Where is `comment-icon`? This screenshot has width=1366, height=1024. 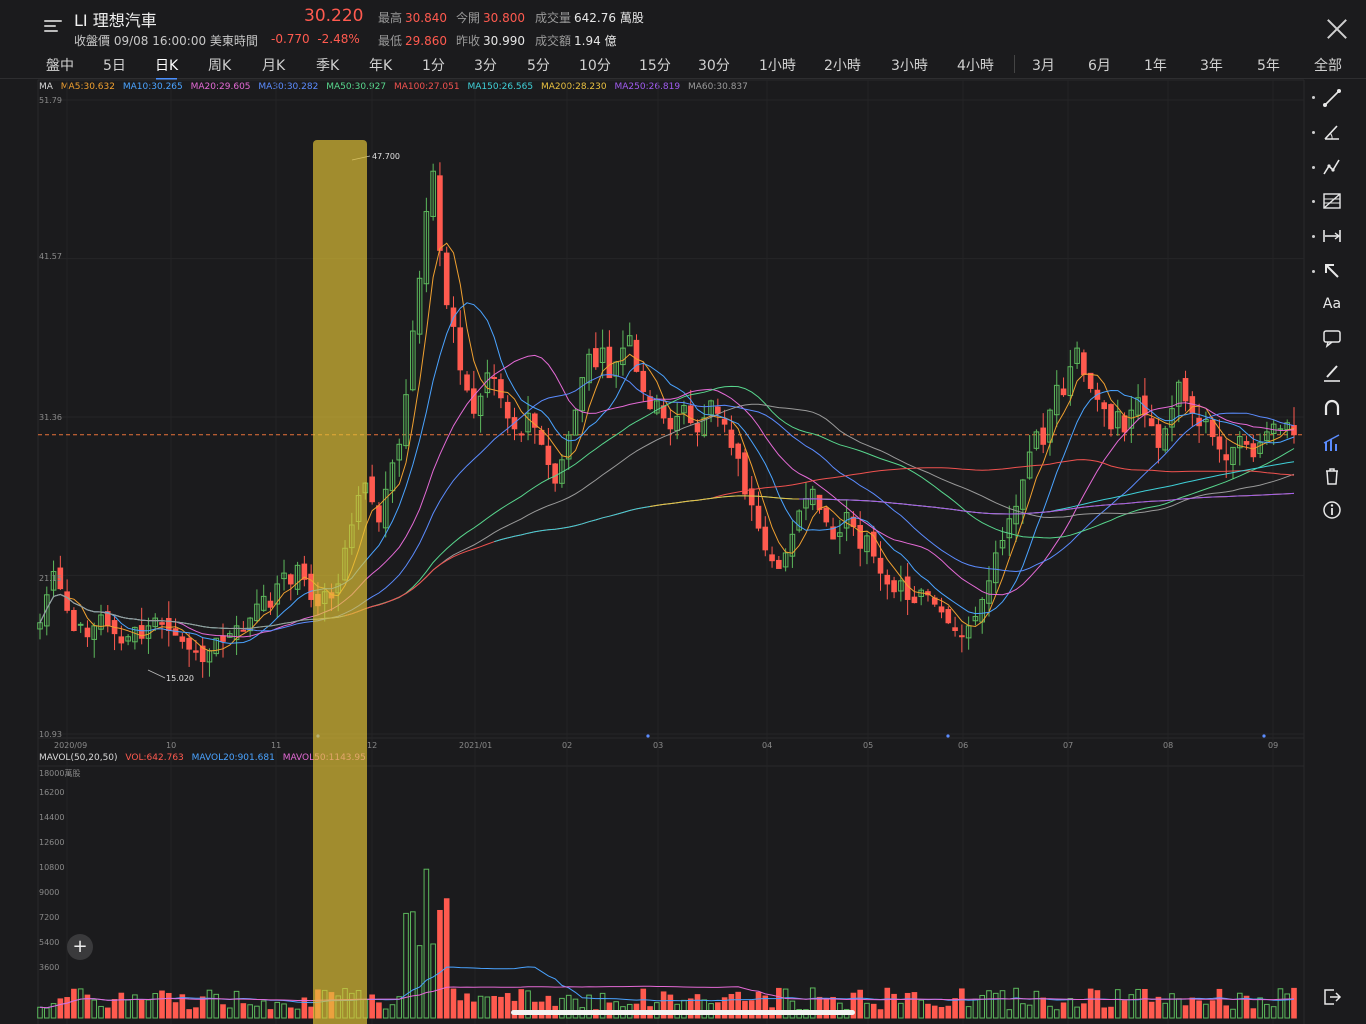 comment-icon is located at coordinates (1332, 338).